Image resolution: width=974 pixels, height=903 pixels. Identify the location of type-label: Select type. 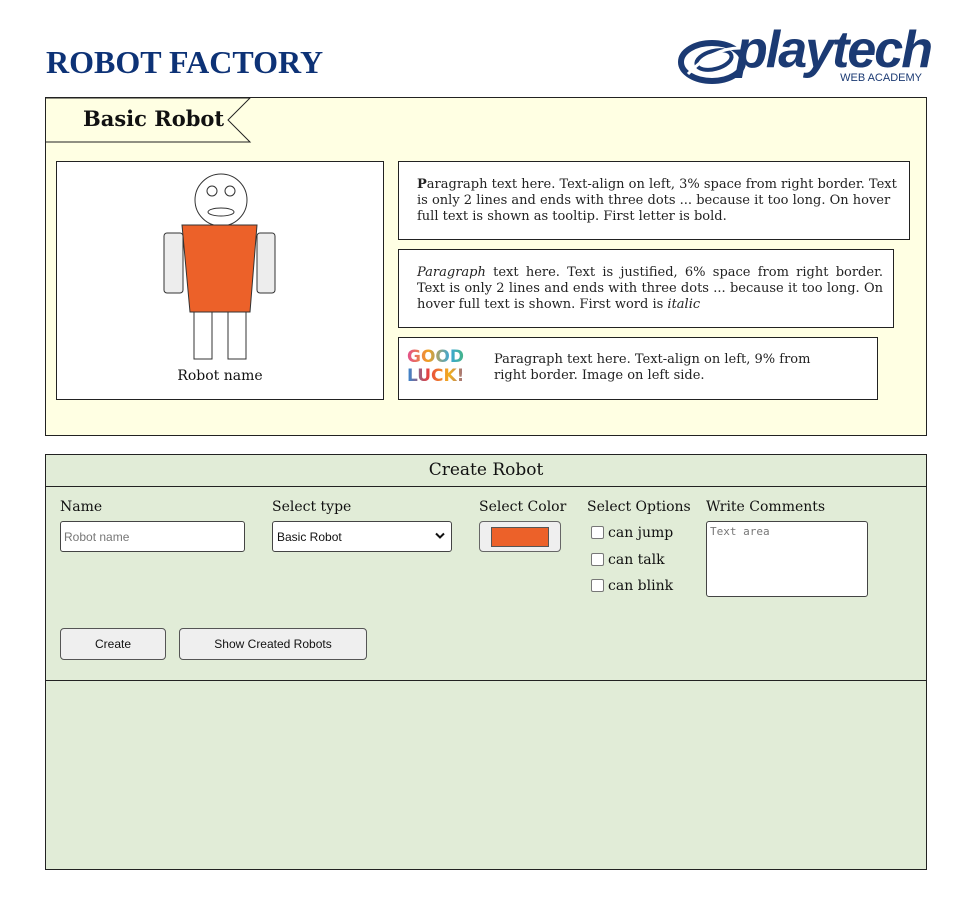
(312, 507).